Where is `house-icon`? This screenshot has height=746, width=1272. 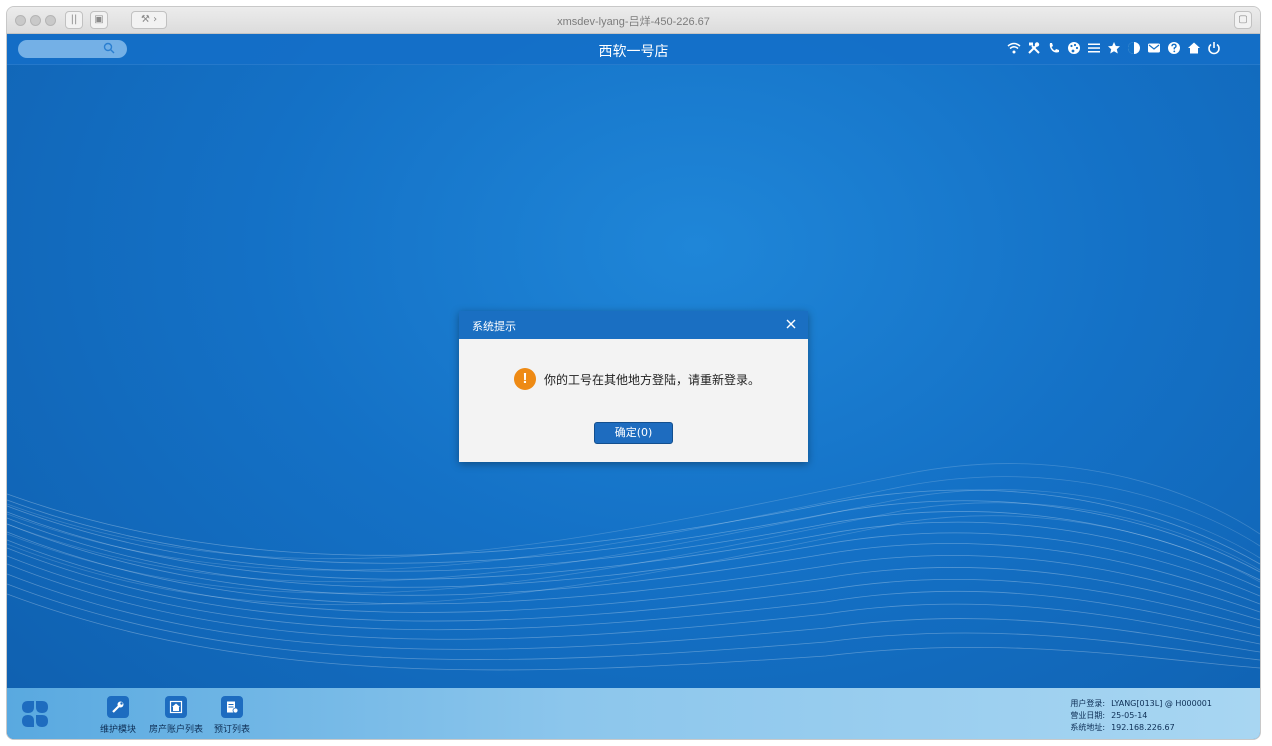 house-icon is located at coordinates (176, 707).